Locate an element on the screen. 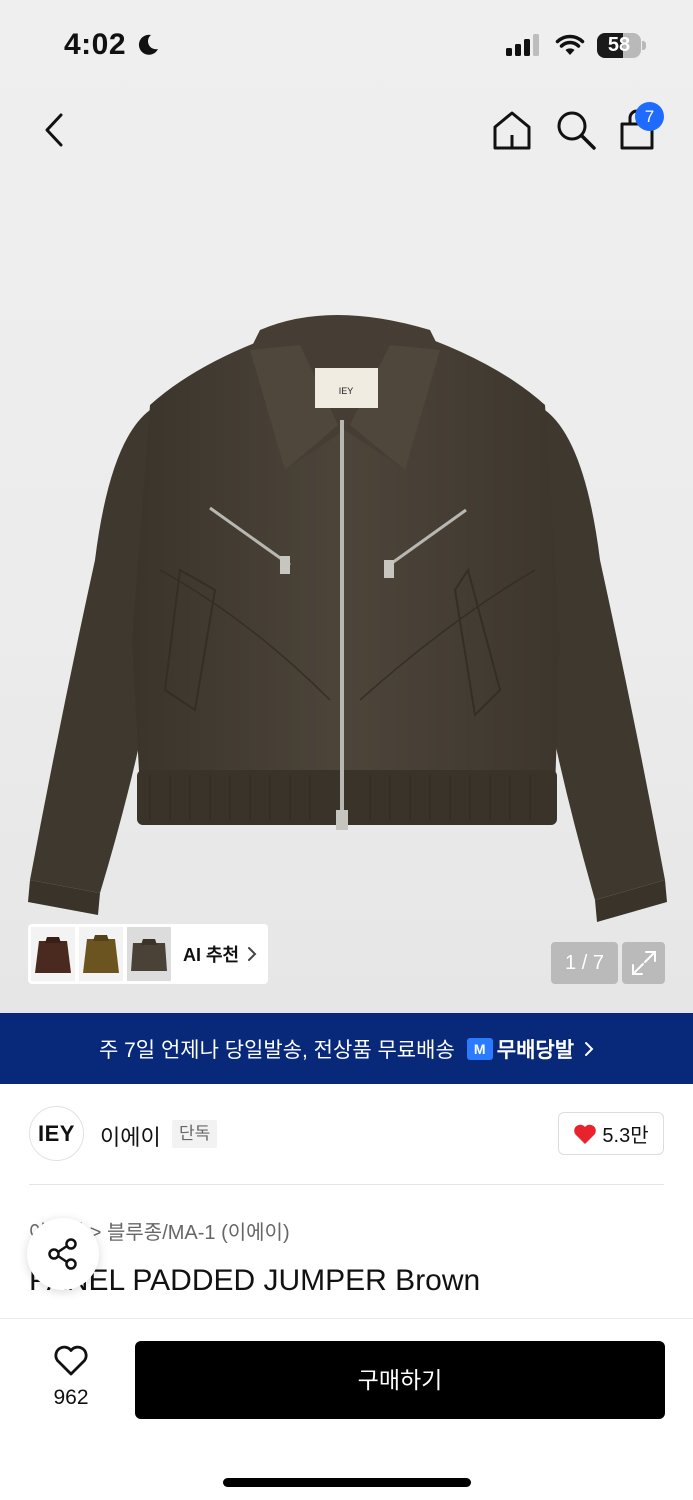 The width and height of the screenshot is (693, 1500). home-indicator is located at coordinates (347, 1482).